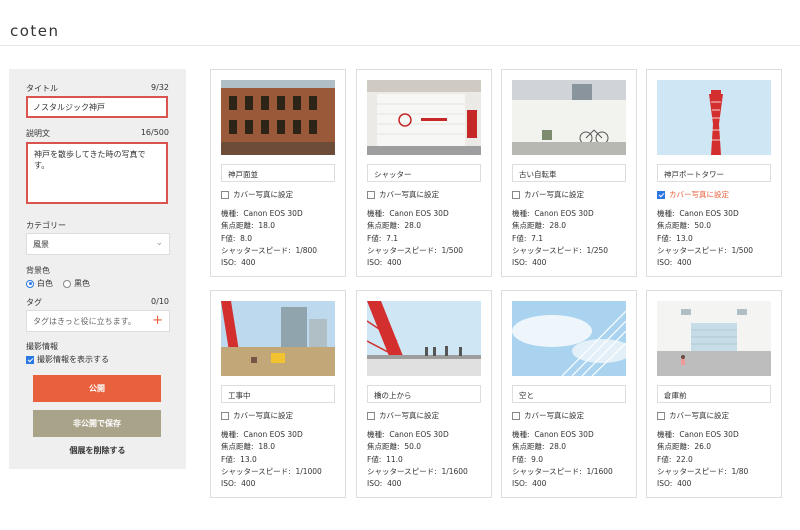 Image resolution: width=800 pixels, height=530 pixels. Describe the element at coordinates (237, 238) in the screenshot. I see `exif-f-number: F値: 8.0` at that location.